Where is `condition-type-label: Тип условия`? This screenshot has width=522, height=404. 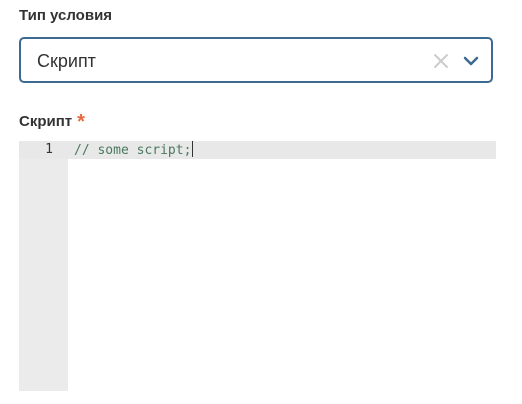 condition-type-label: Тип условия is located at coordinates (66, 15).